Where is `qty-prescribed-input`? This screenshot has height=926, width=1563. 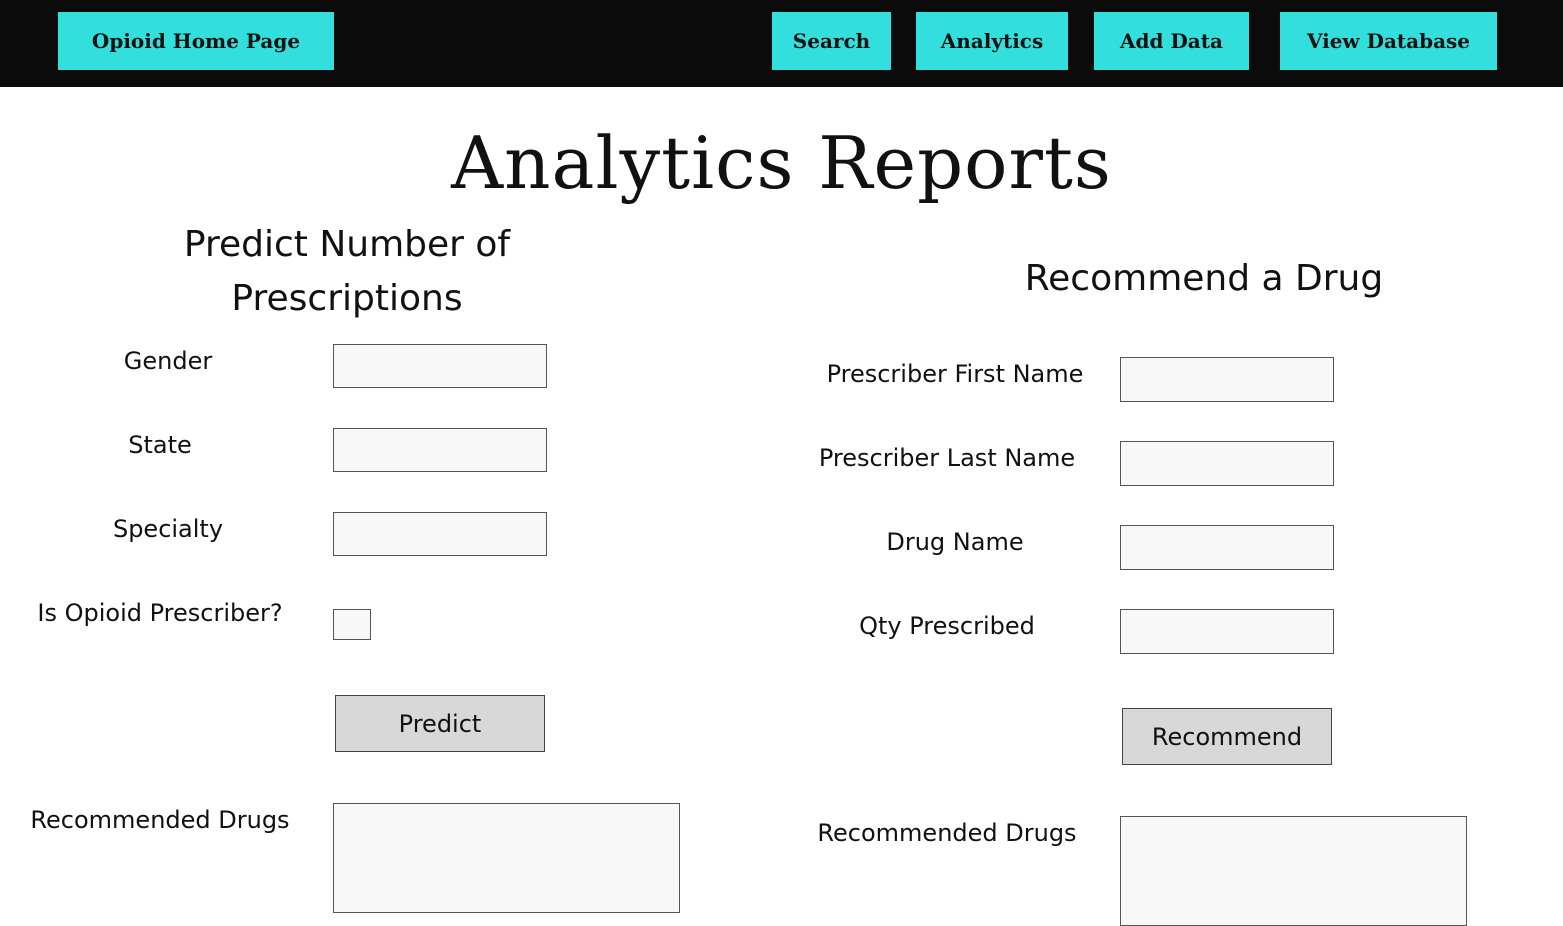 qty-prescribed-input is located at coordinates (1227, 631).